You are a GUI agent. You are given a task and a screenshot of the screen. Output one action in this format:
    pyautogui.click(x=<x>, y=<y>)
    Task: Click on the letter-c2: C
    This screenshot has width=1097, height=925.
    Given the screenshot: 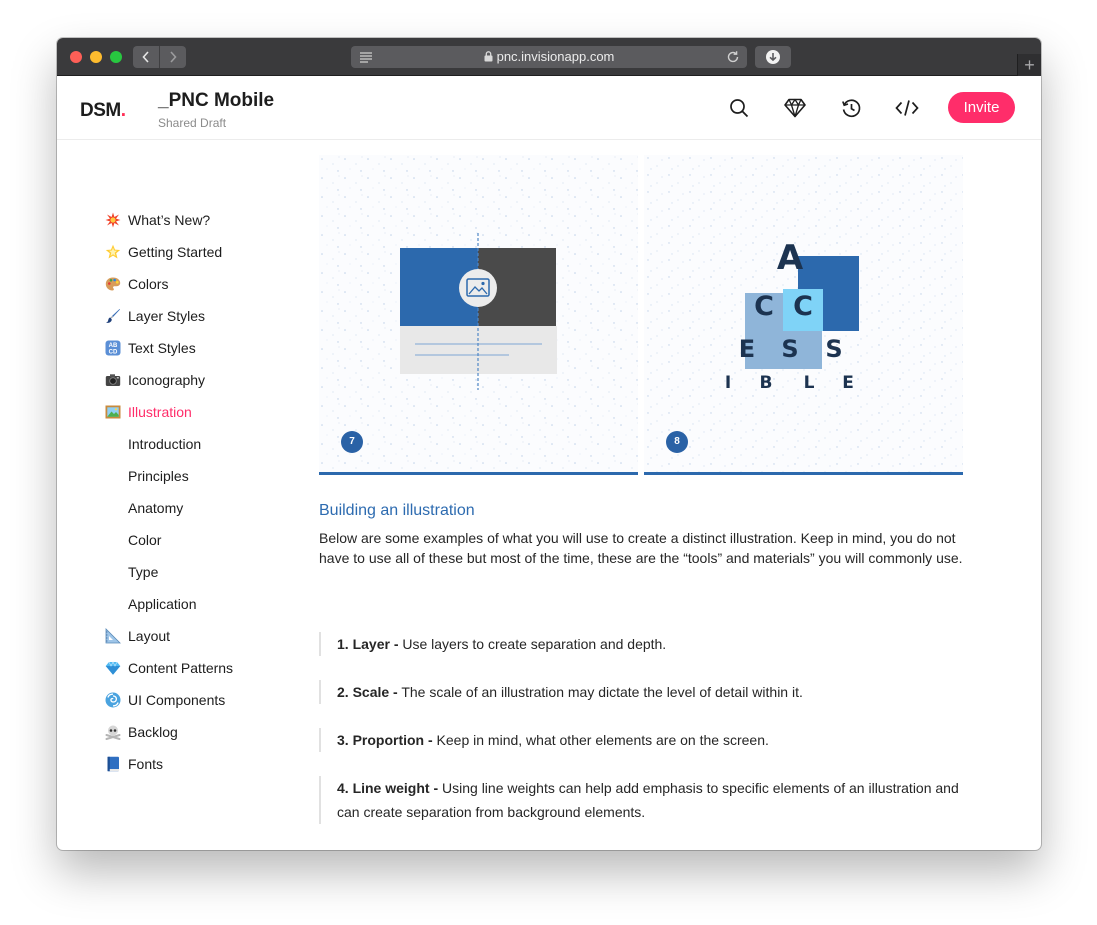 What is the action you would take?
    pyautogui.click(x=803, y=306)
    